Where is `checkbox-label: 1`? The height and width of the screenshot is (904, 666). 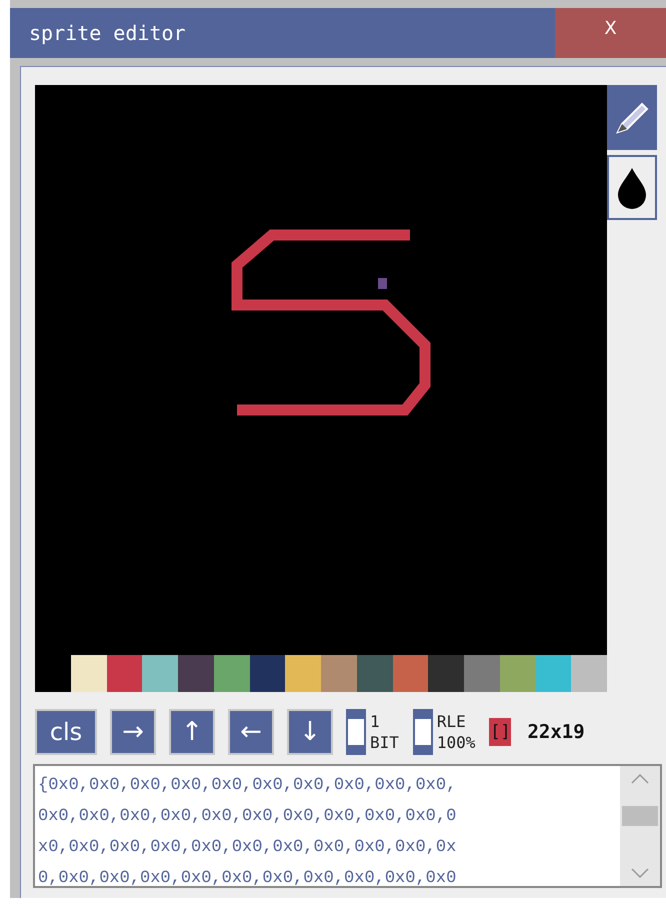
checkbox-label: 1 is located at coordinates (375, 721).